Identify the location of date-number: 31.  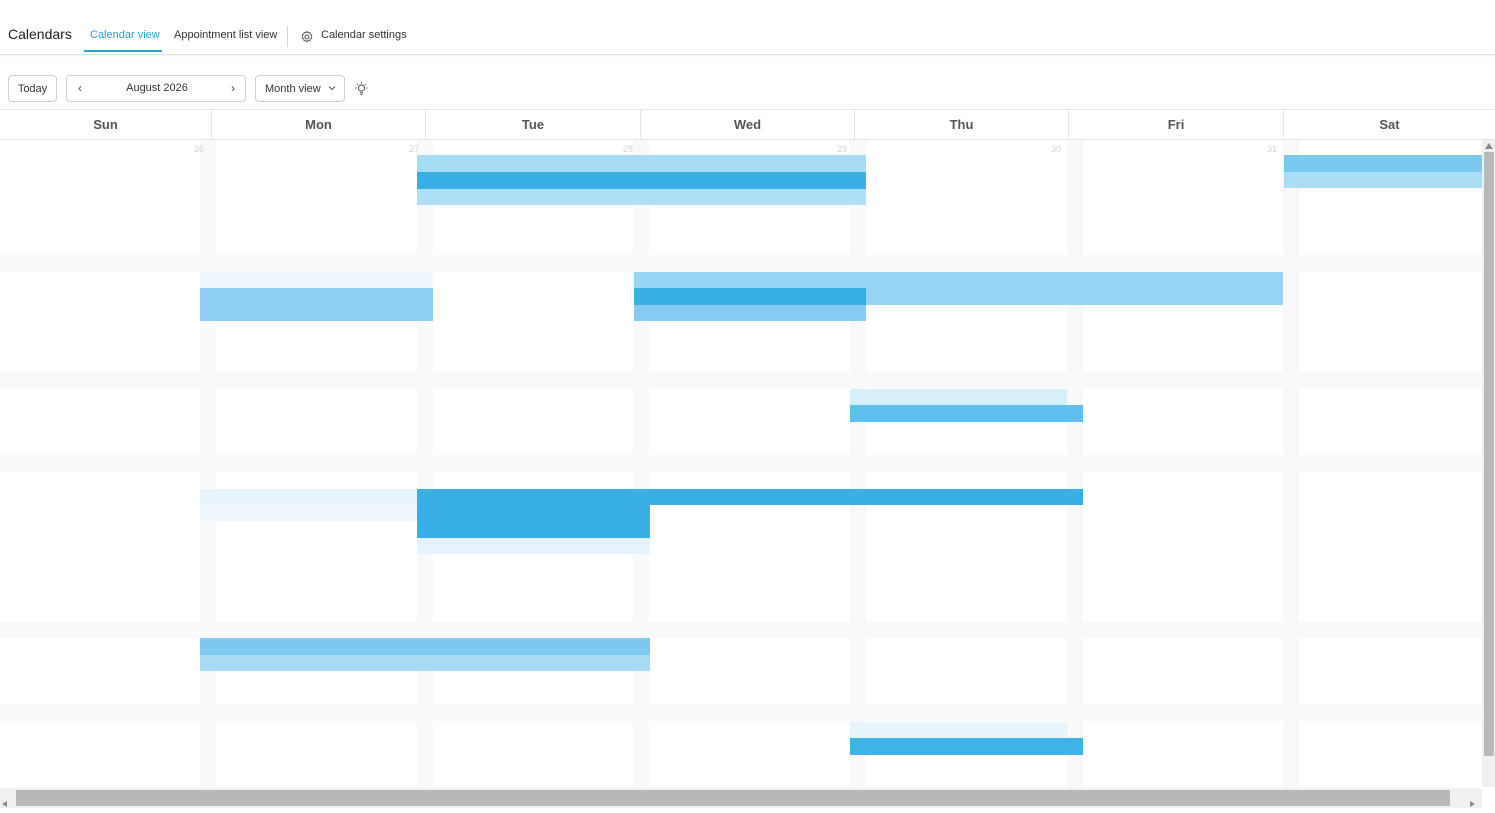
(1272, 149).